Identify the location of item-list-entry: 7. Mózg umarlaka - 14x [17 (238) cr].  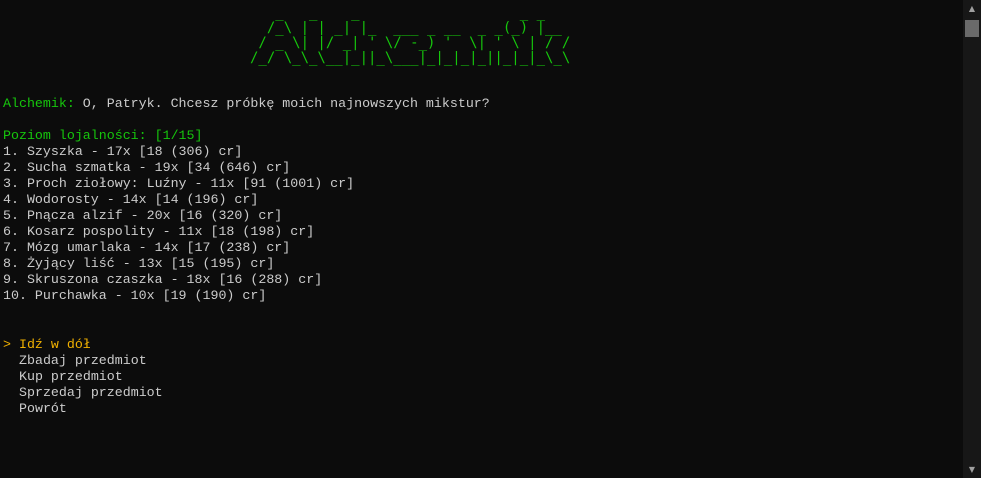
(147, 247).